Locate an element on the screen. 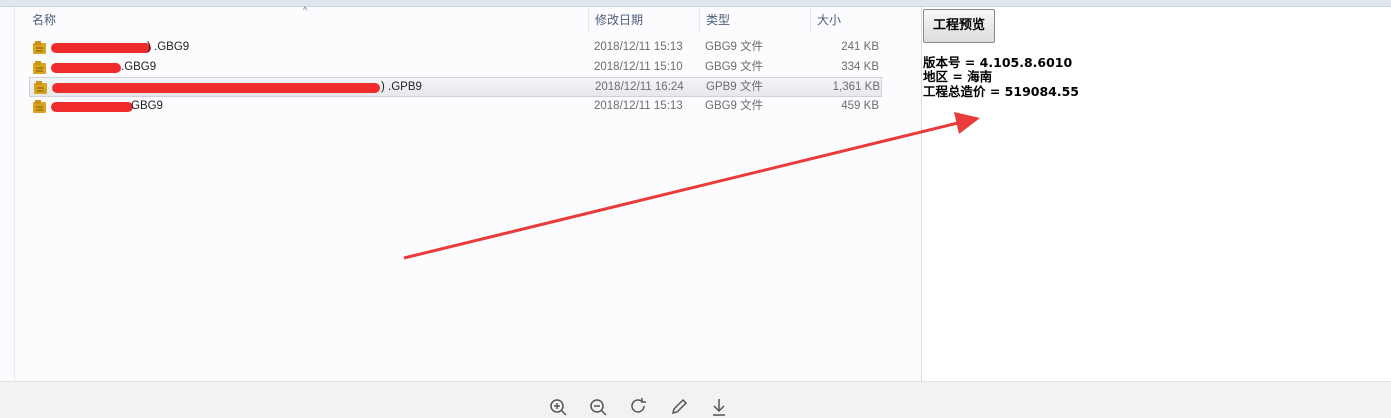 The width and height of the screenshot is (1391, 418). navigation-pane-edge is located at coordinates (7, 194).